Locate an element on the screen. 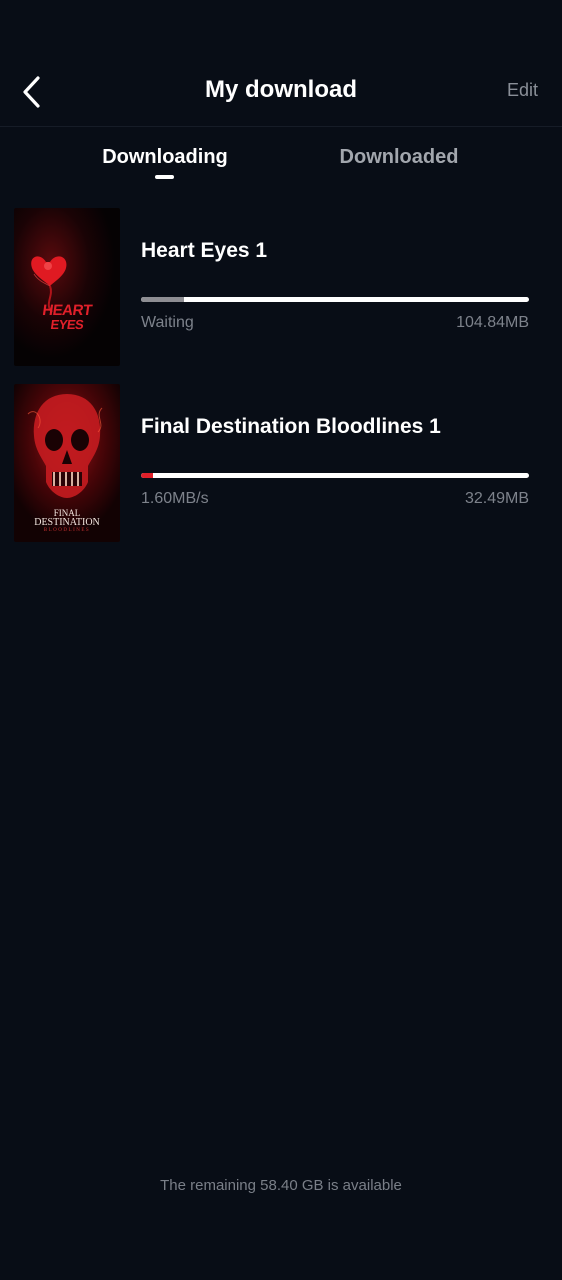 This screenshot has height=1280, width=562. download-tabs: Downloading Downloaded is located at coordinates (281, 164).